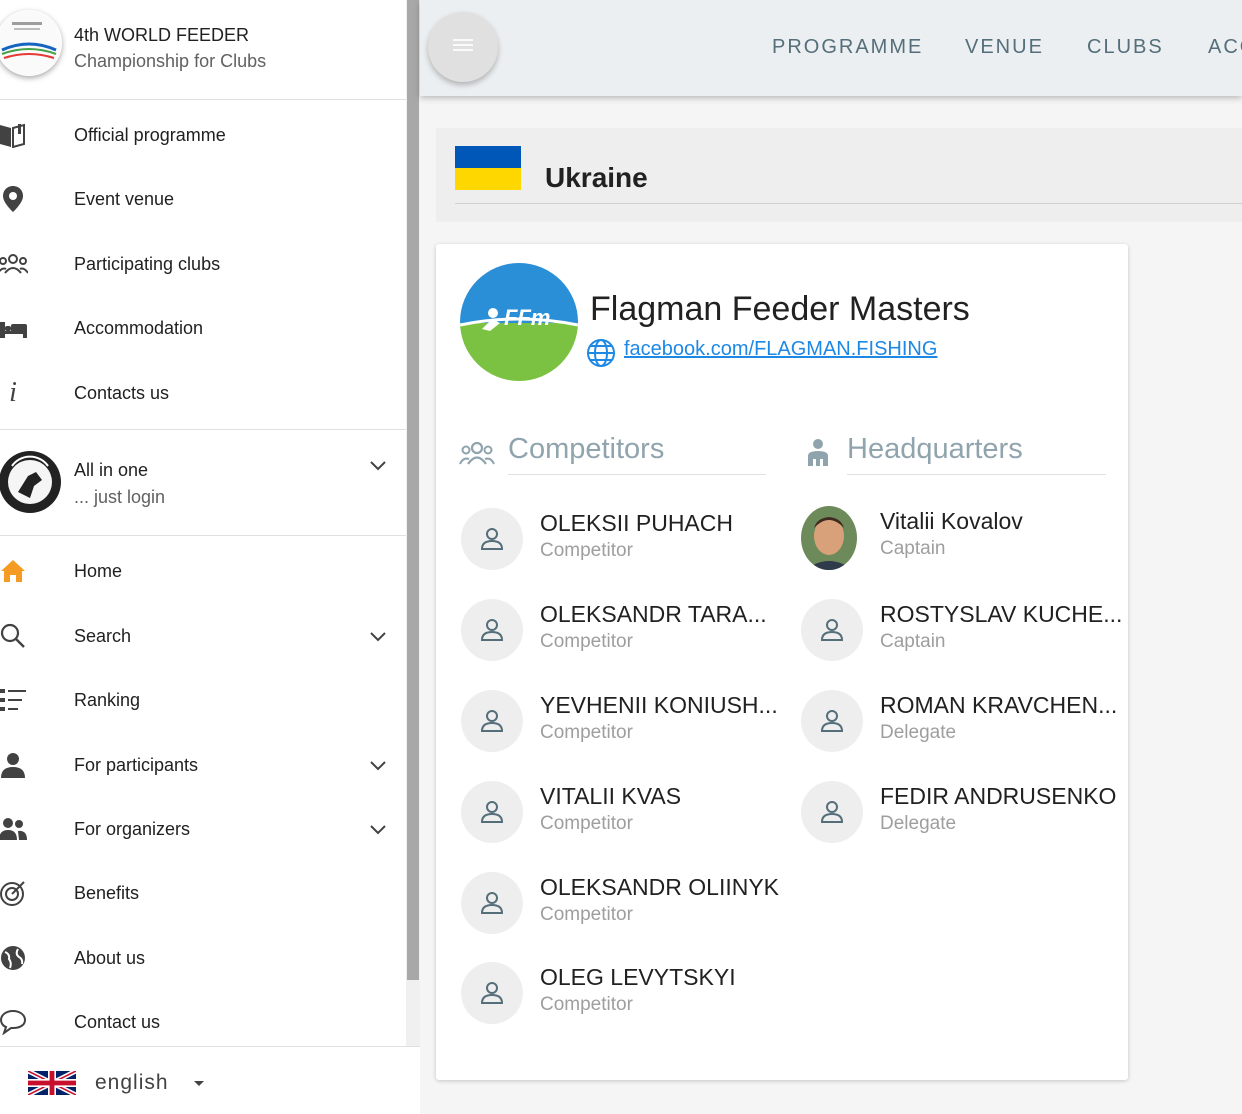 The image size is (1242, 1114). Describe the element at coordinates (14, 765) in the screenshot. I see `person-icon` at that location.